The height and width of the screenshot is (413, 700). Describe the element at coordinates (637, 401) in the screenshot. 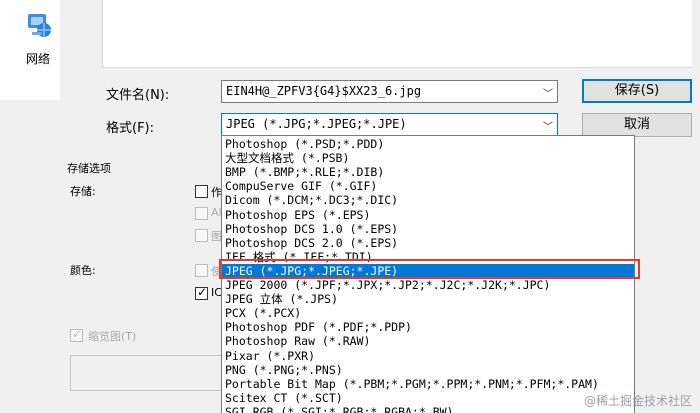

I see `watermark-text: @稀土掘金技术社区` at that location.